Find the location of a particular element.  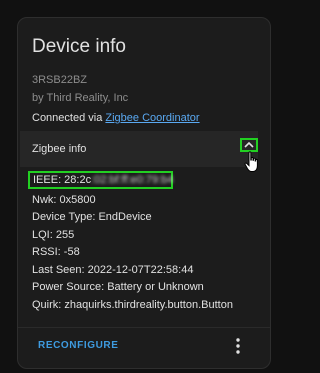

expand-toggle-button is located at coordinates (249, 145).